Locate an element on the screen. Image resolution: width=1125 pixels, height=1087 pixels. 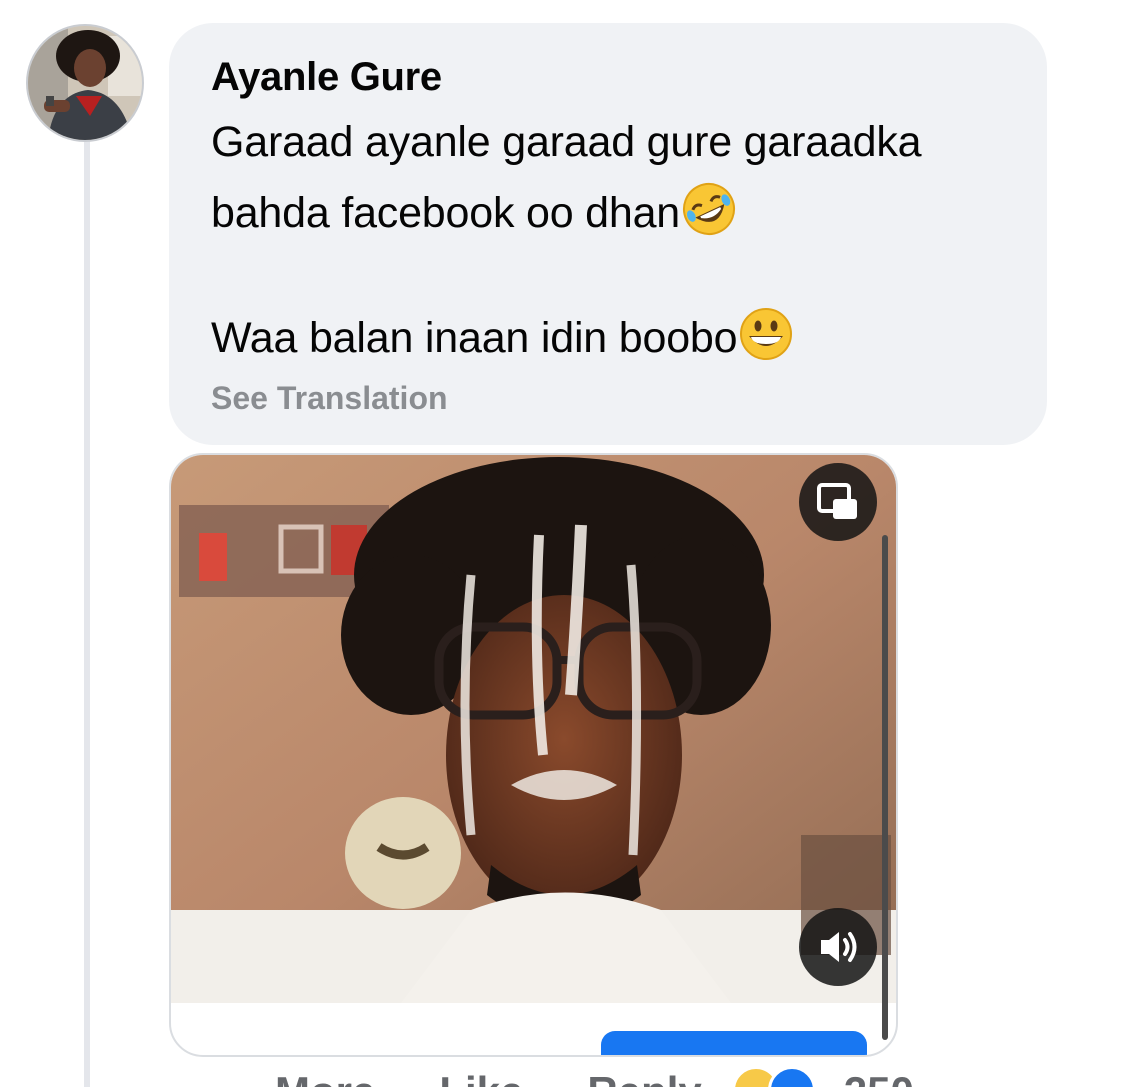
comment-text-line-3: Waa balan inaan idin boobo is located at coordinates (502, 334).